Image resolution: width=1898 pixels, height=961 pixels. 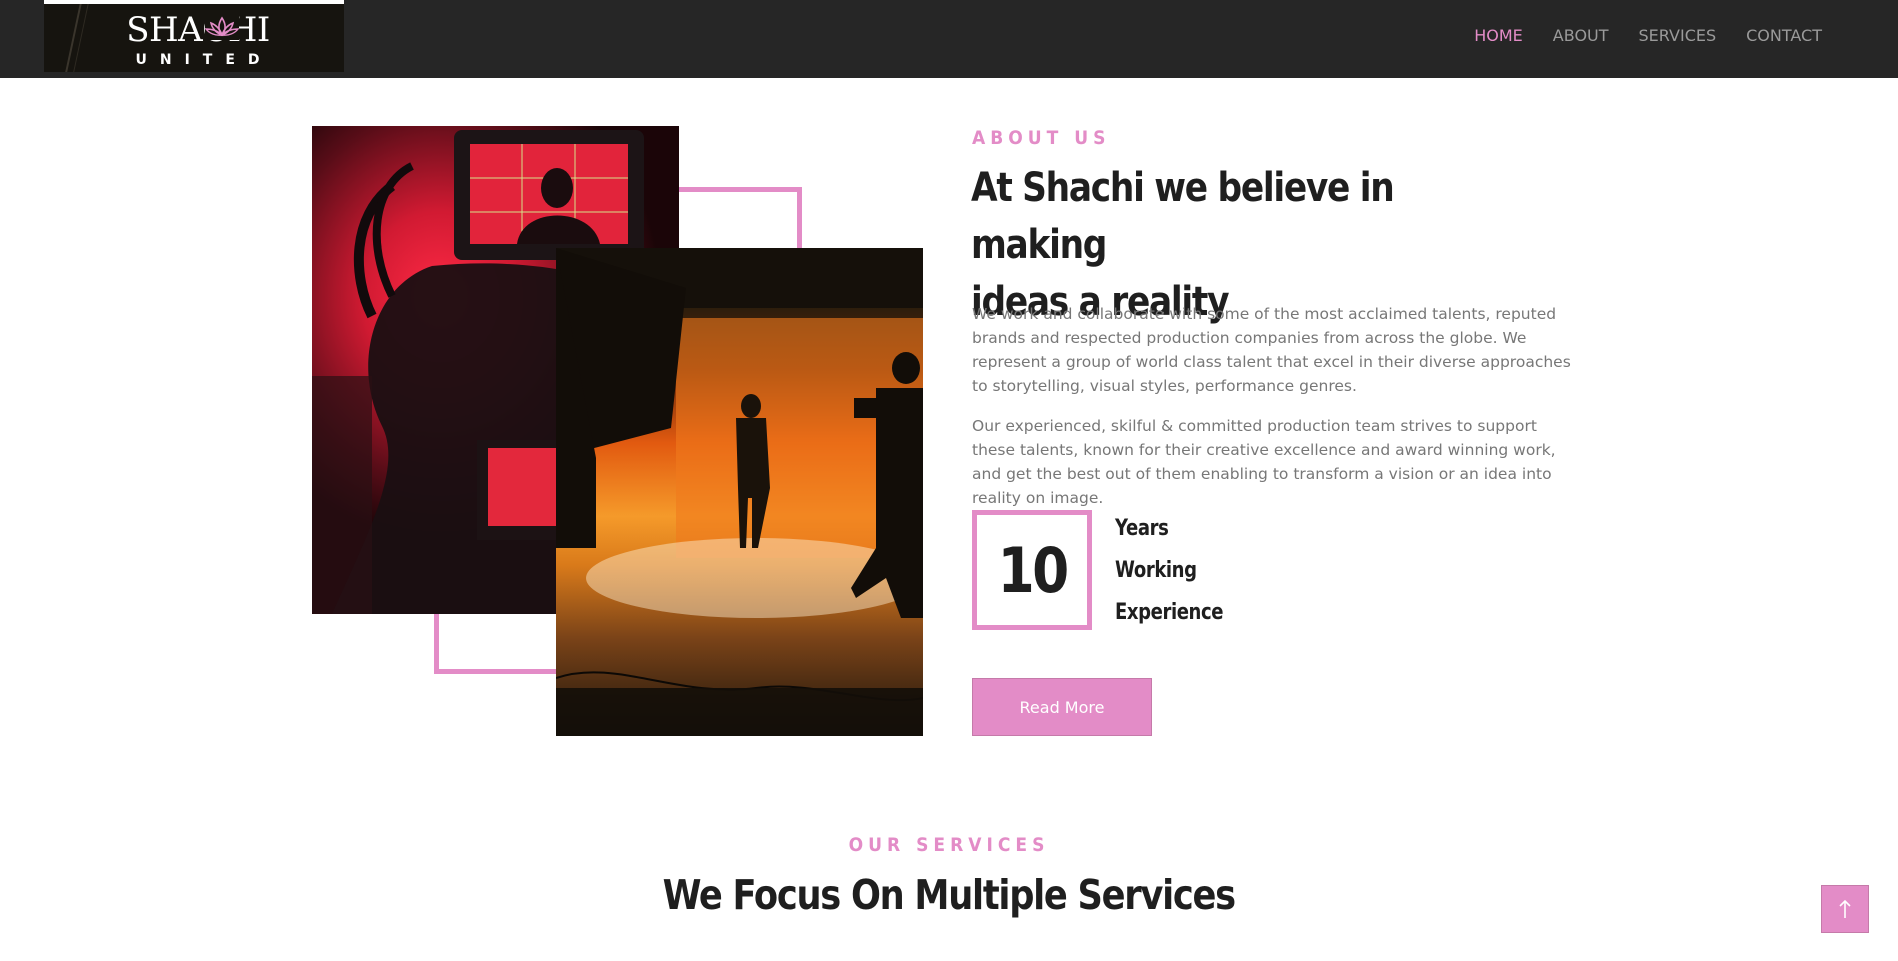 I want to click on back-to-top-button, so click(x=1845, y=909).